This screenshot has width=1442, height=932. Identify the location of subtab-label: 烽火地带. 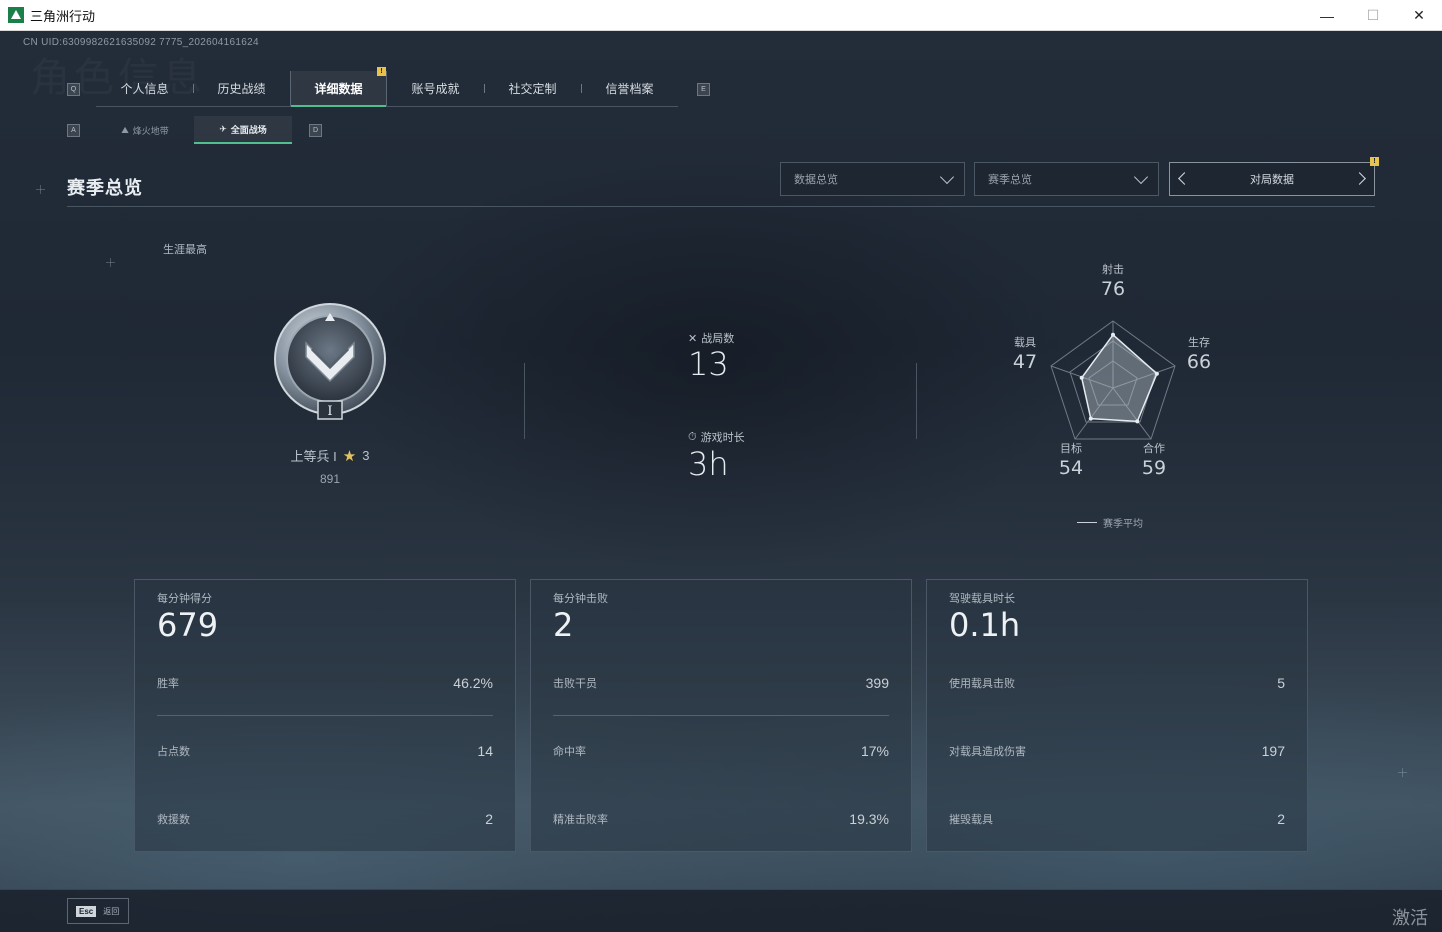
(150, 130).